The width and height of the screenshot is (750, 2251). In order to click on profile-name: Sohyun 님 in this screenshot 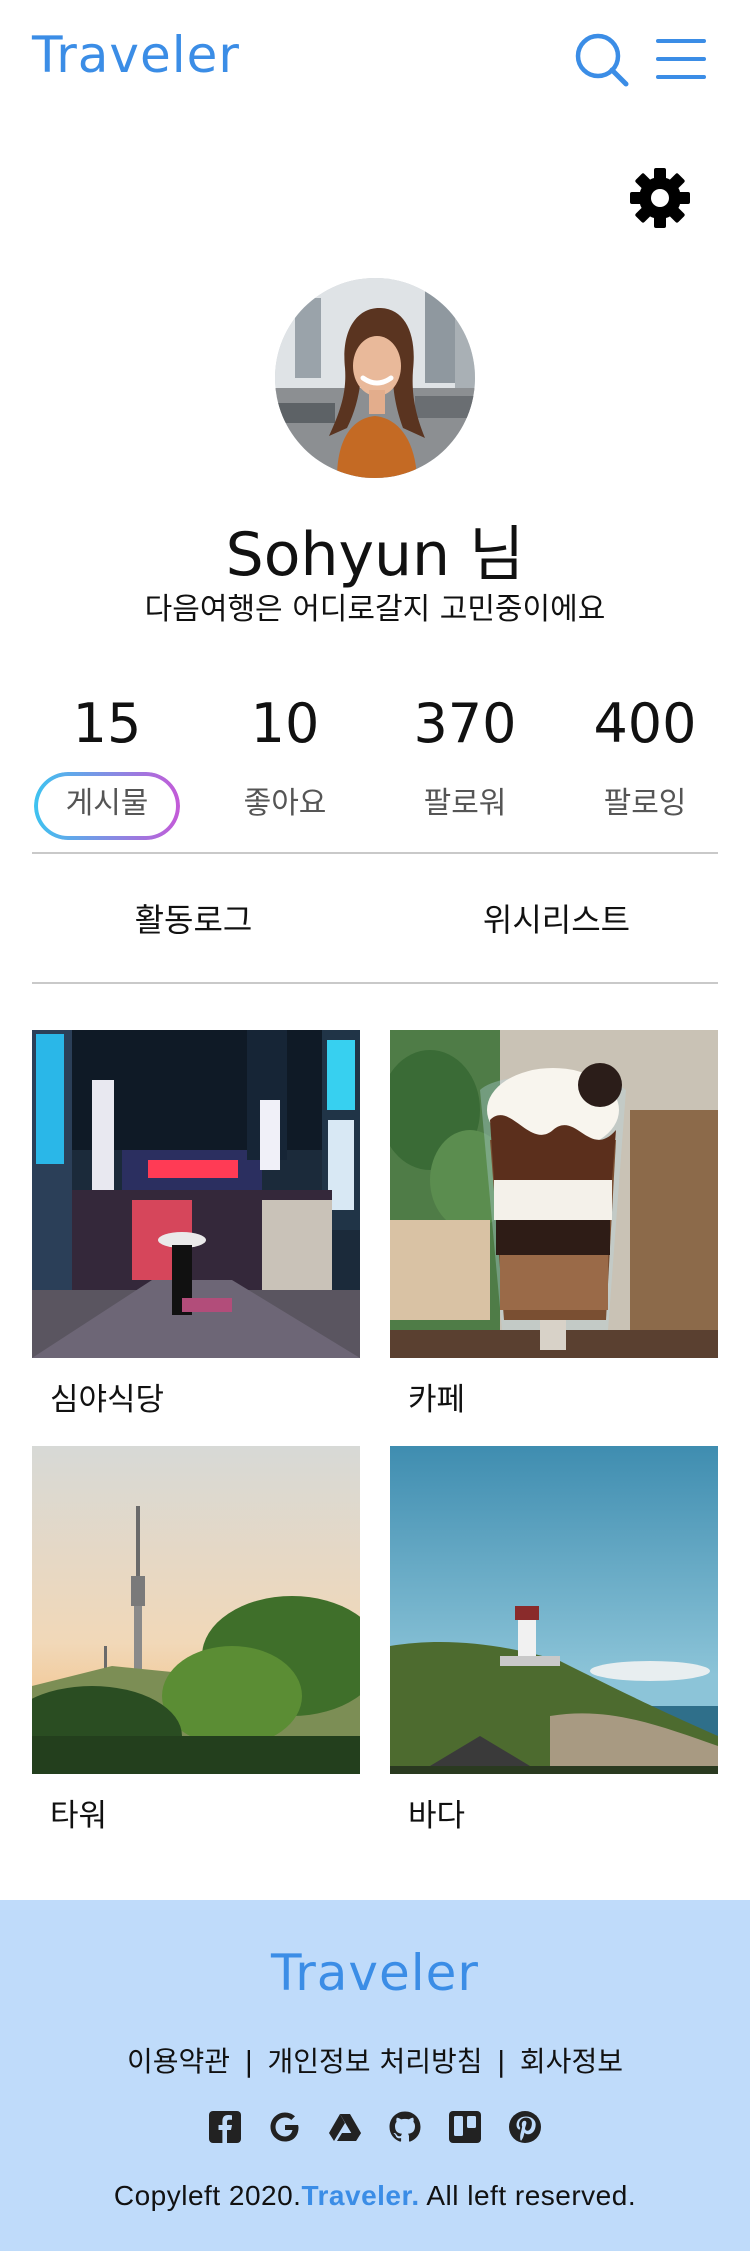, I will do `click(375, 555)`.